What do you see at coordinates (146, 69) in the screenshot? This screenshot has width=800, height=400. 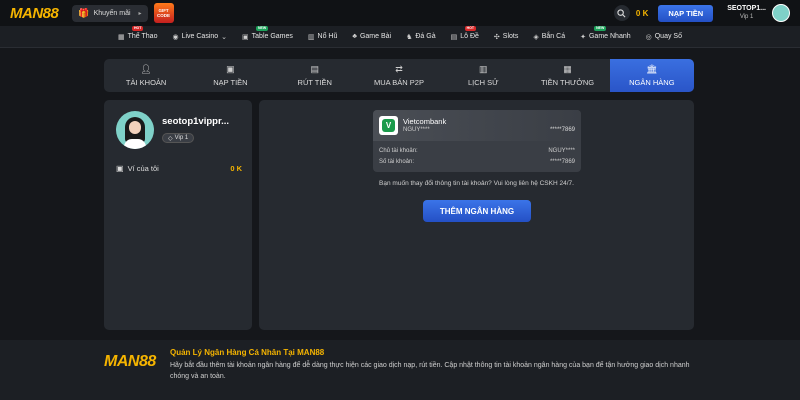 I see `user-icon: 👤︎` at bounding box center [146, 69].